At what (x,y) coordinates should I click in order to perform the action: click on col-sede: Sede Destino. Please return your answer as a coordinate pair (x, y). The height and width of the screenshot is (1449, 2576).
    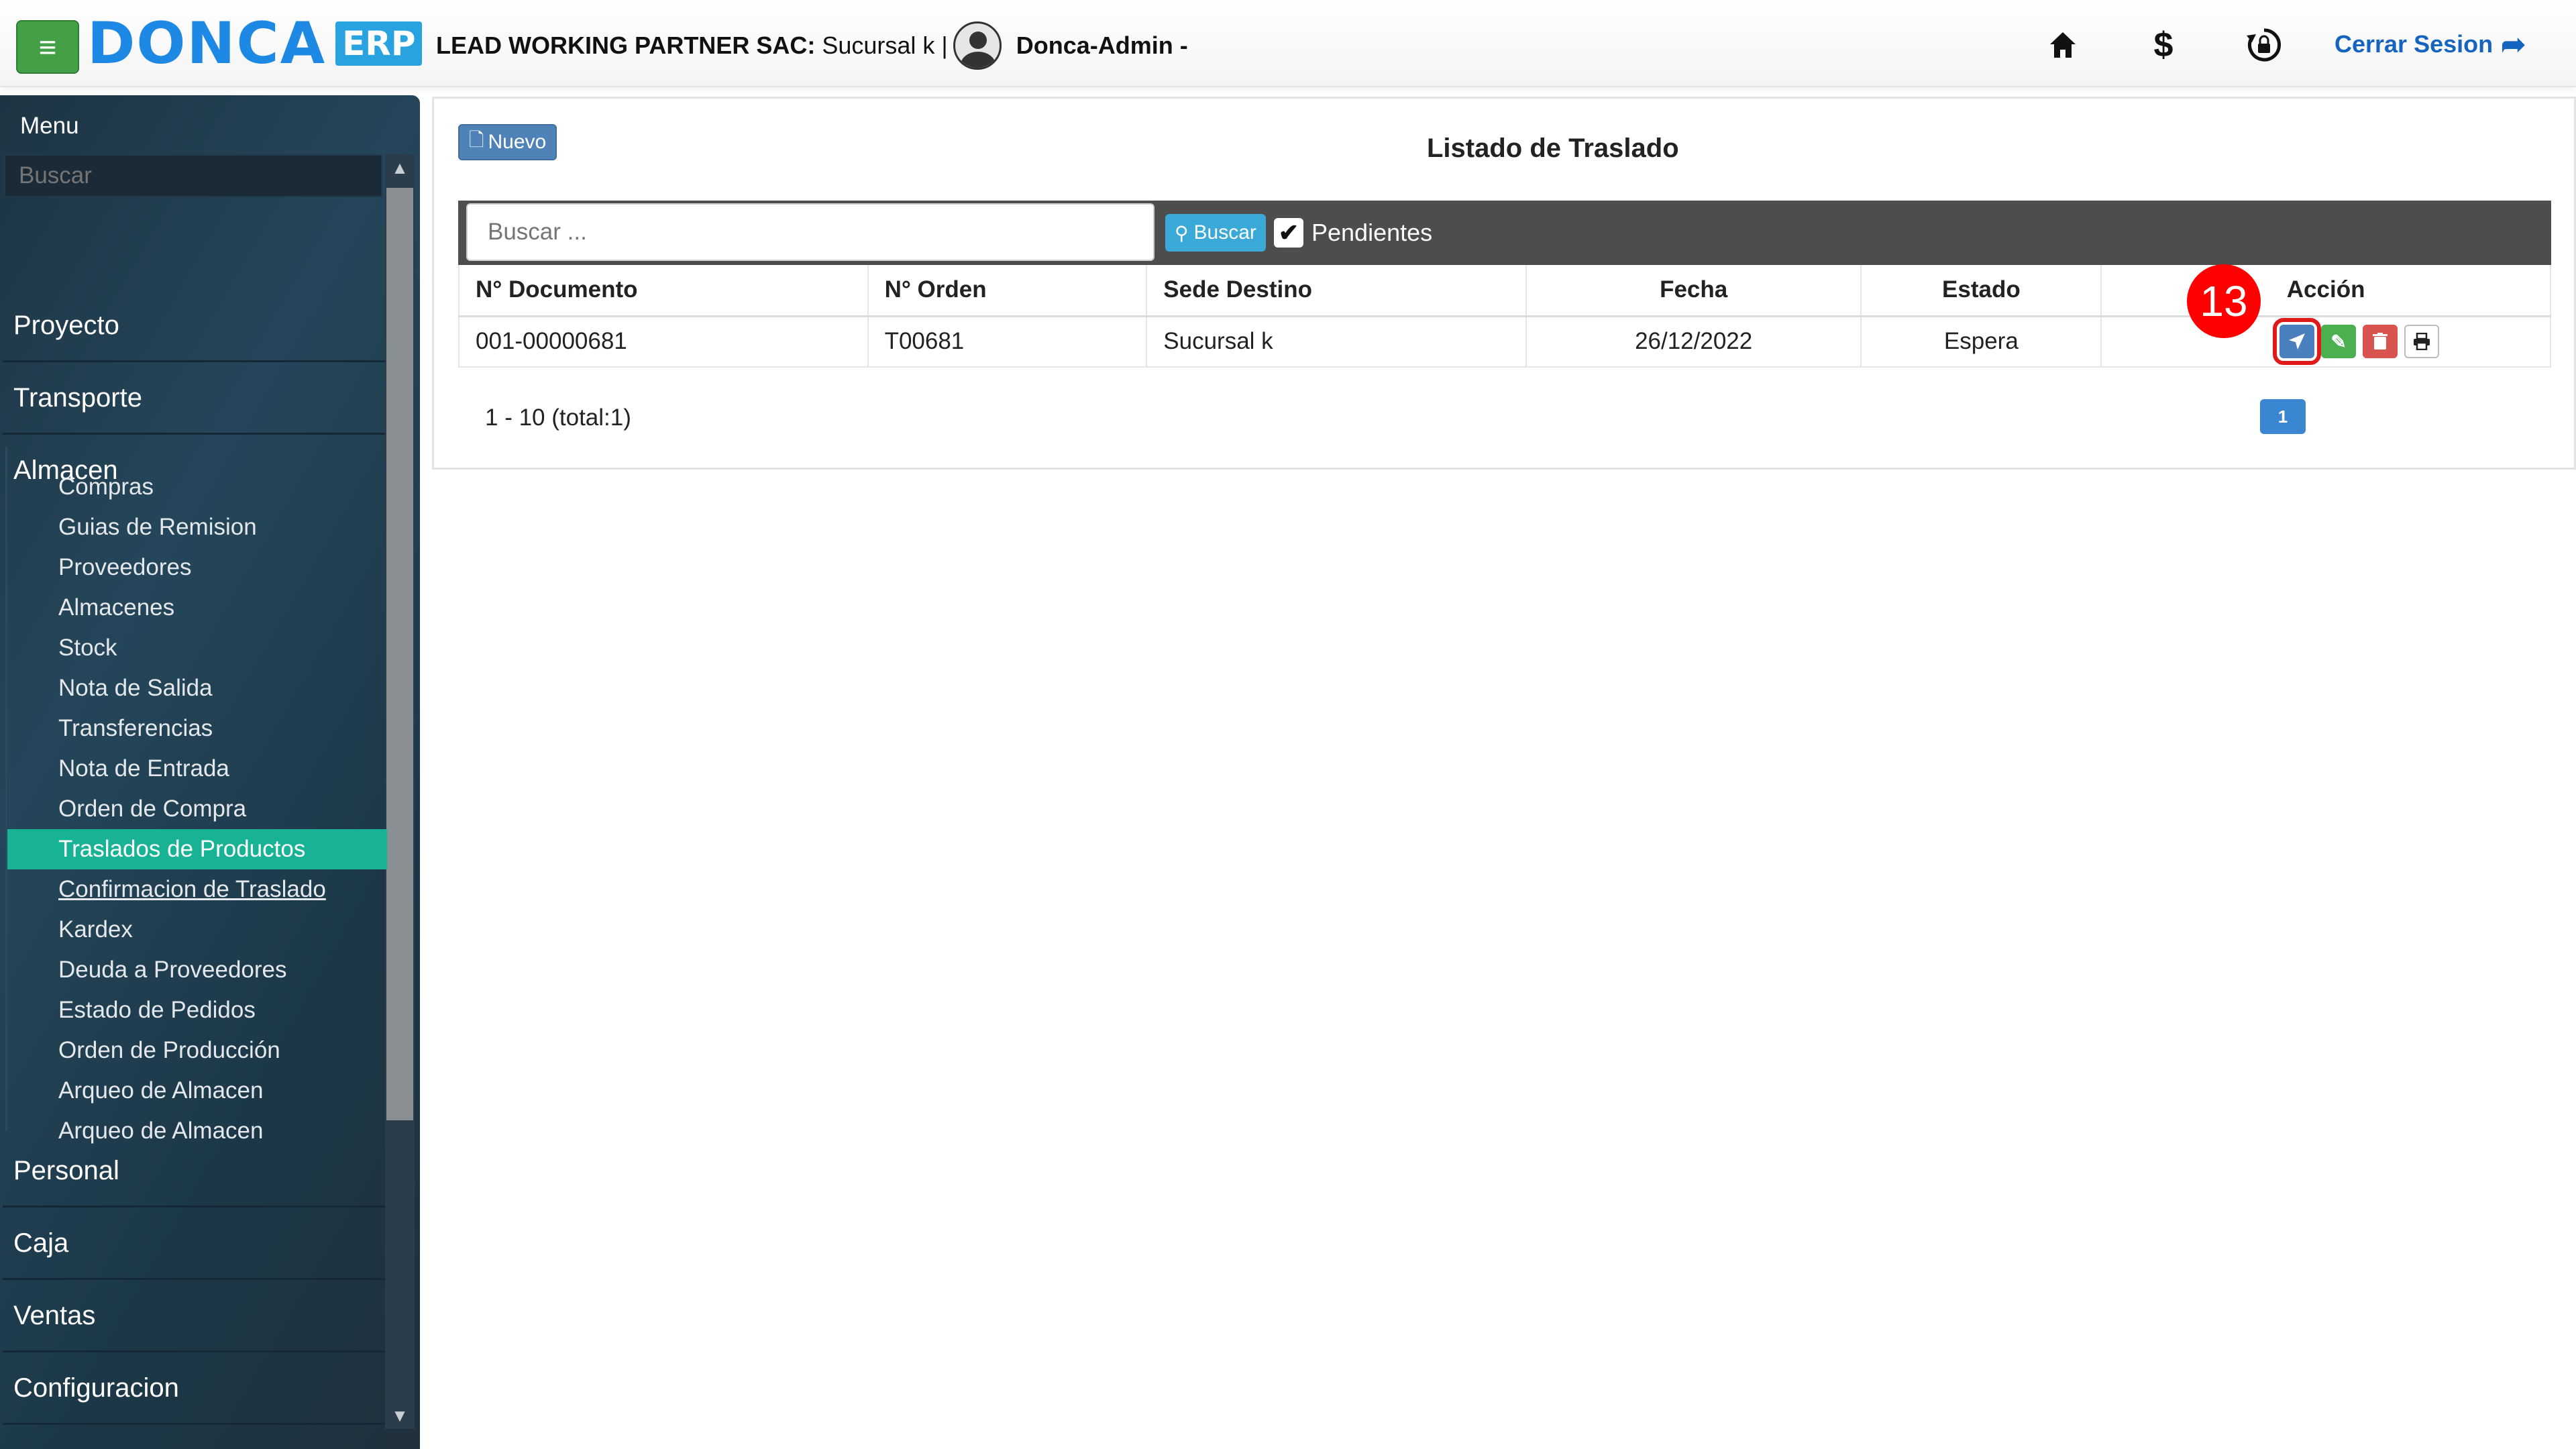
    Looking at the image, I should click on (1336, 291).